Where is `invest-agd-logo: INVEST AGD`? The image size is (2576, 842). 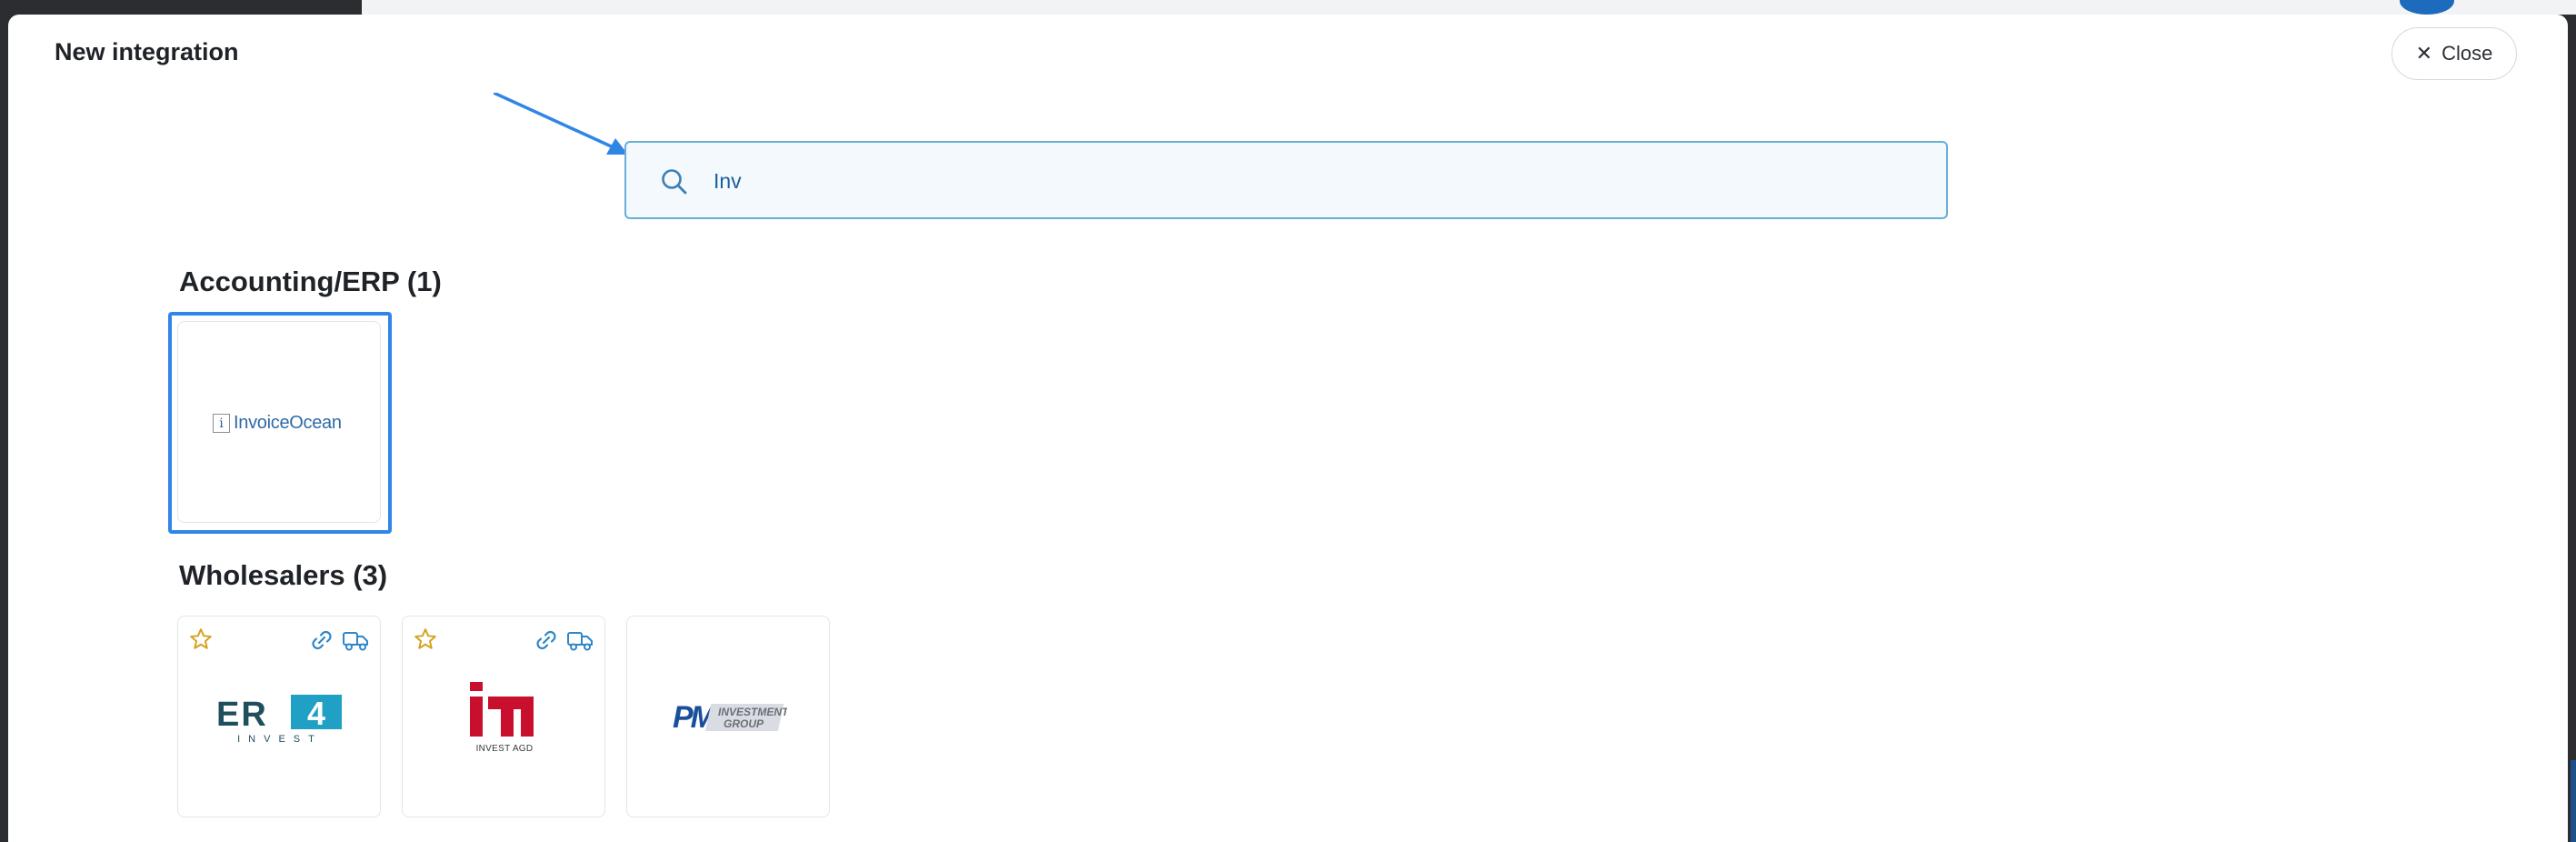 invest-agd-logo: INVEST AGD is located at coordinates (504, 719).